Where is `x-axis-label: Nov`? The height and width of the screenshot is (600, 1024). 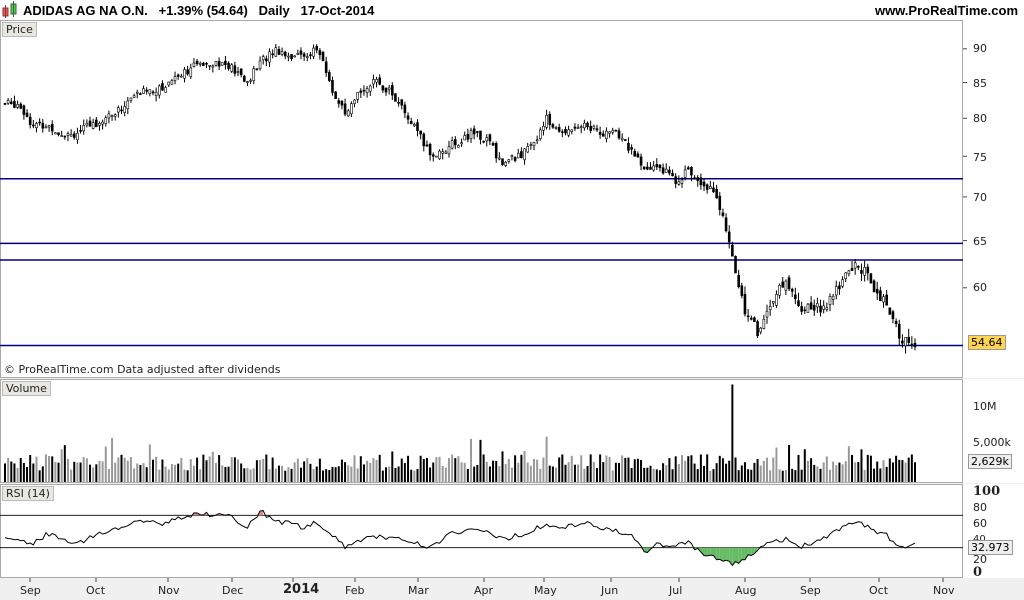 x-axis-label: Nov is located at coordinates (169, 590).